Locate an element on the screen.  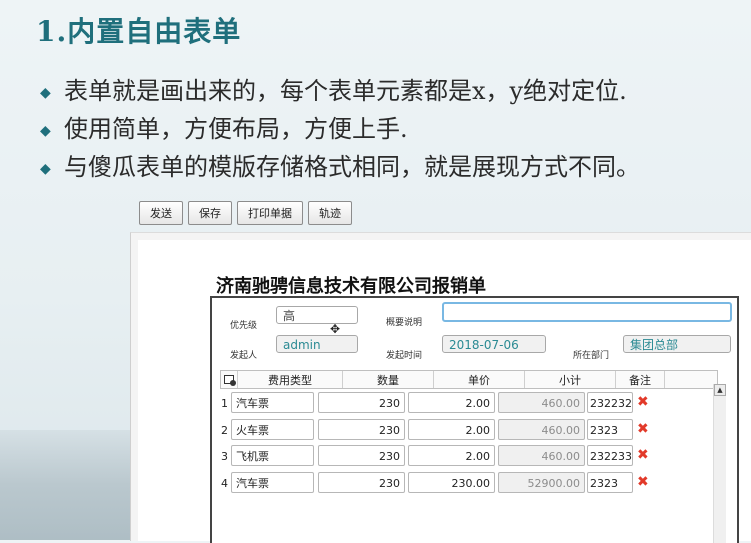
price-cell: 230.00 is located at coordinates (451, 482).